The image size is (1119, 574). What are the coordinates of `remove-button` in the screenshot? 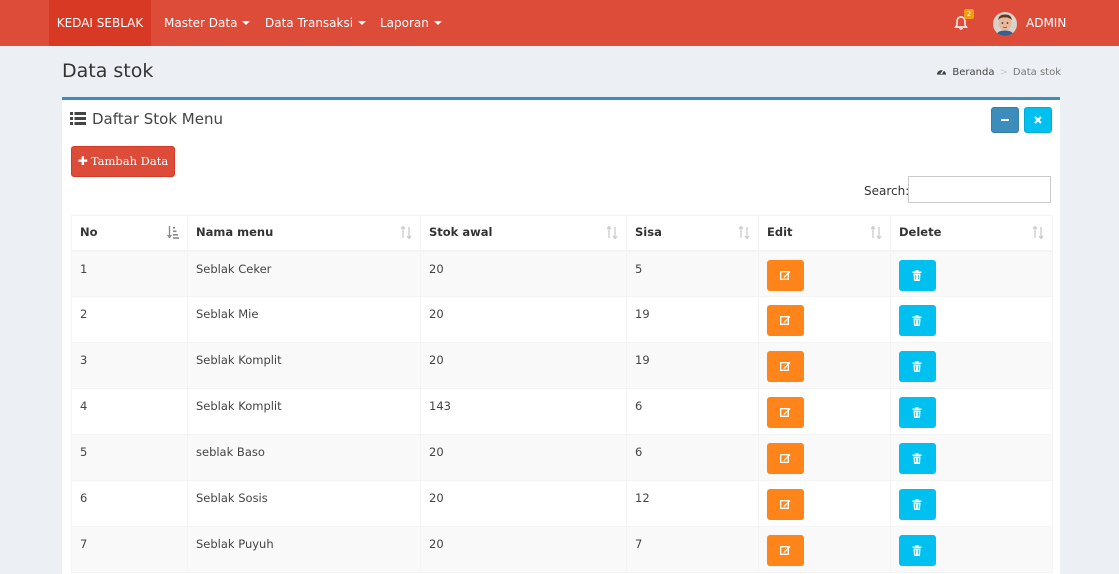 It's located at (1038, 120).